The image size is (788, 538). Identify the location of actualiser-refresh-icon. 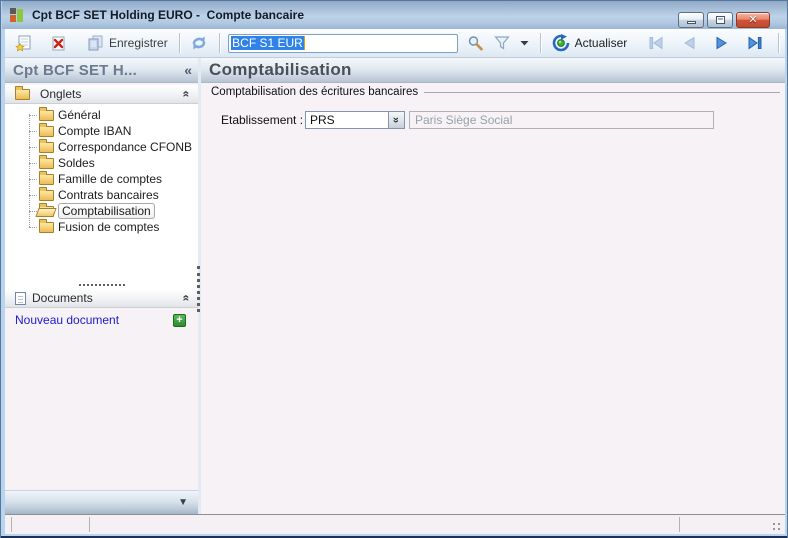
(560, 43).